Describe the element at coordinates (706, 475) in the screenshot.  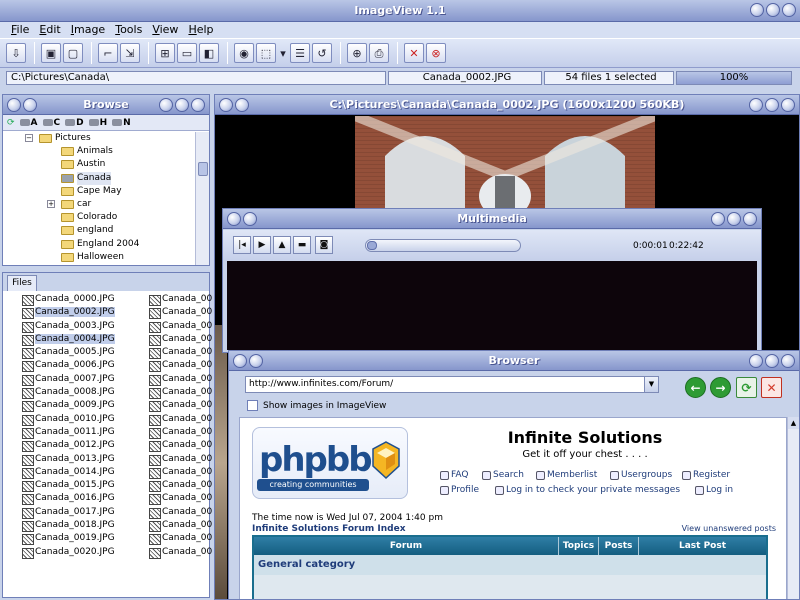
I see `nav-register: Register` at that location.